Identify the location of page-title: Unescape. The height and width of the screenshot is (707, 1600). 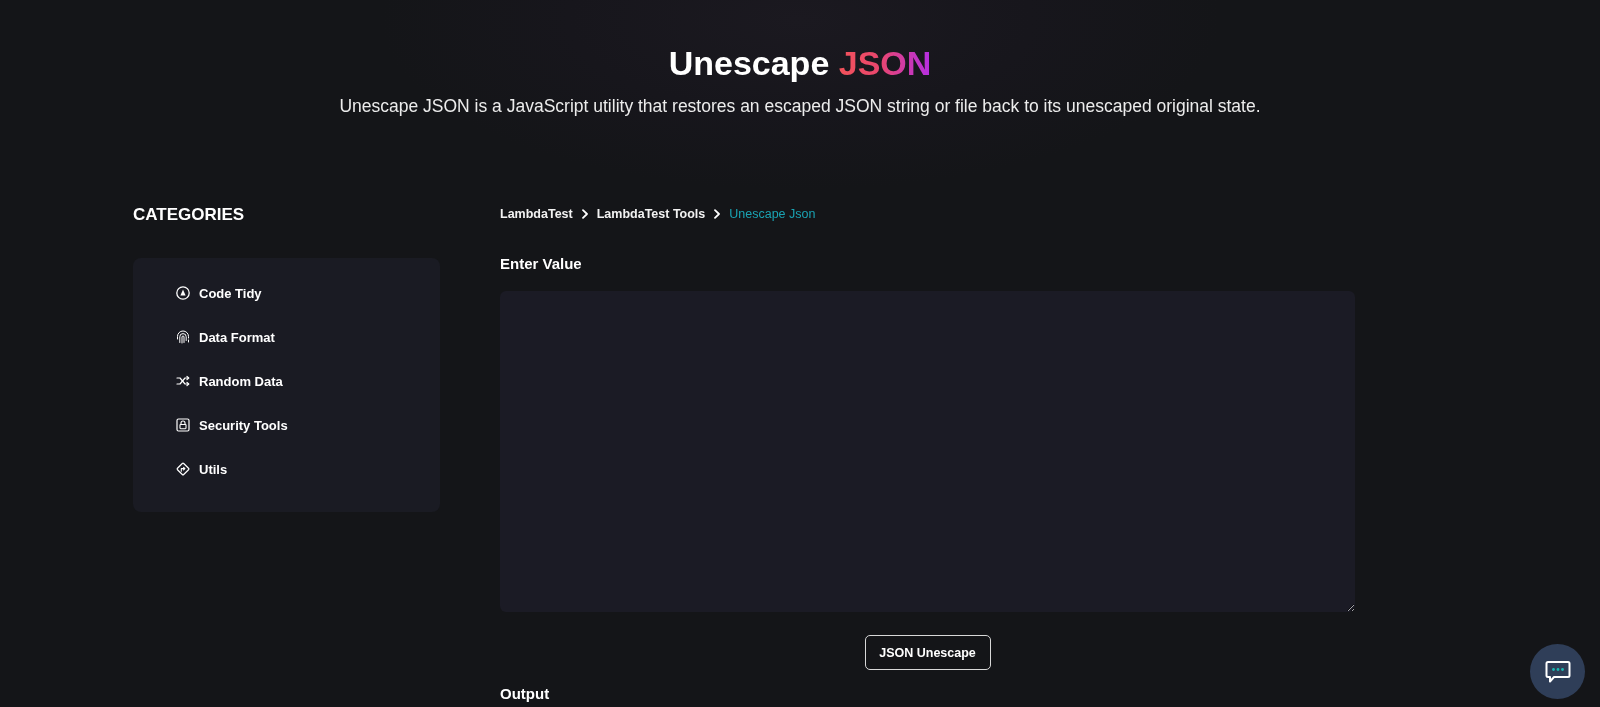
(749, 63).